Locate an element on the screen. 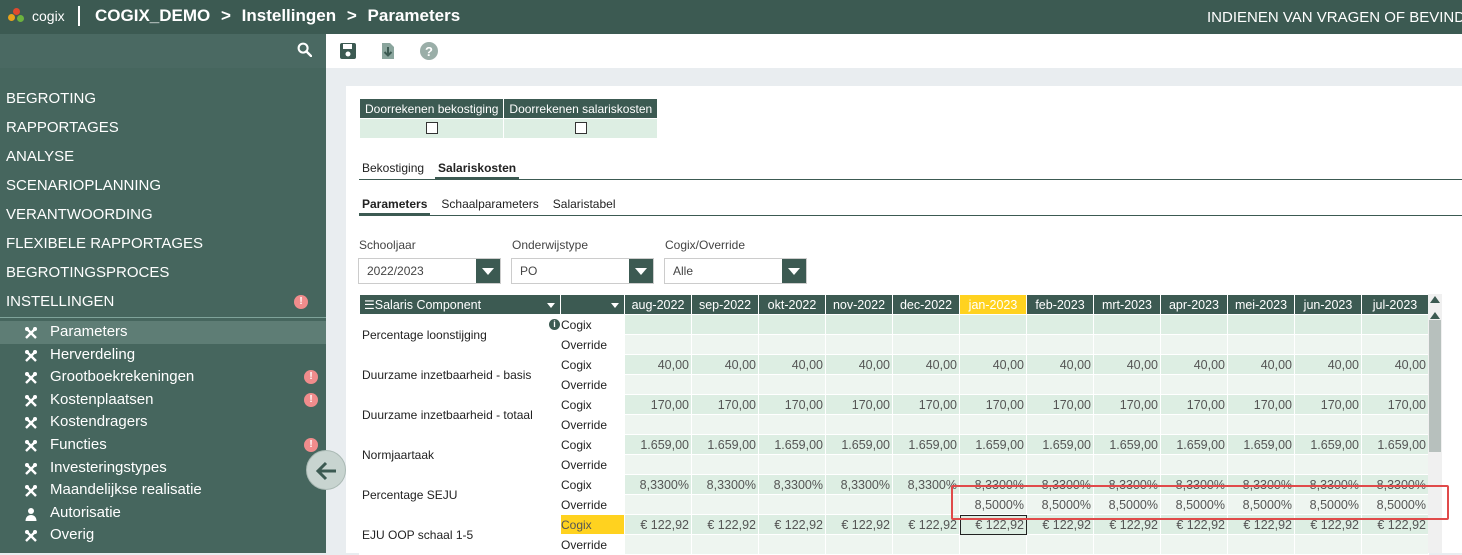  onderwijstype-select: PO is located at coordinates (582, 271).